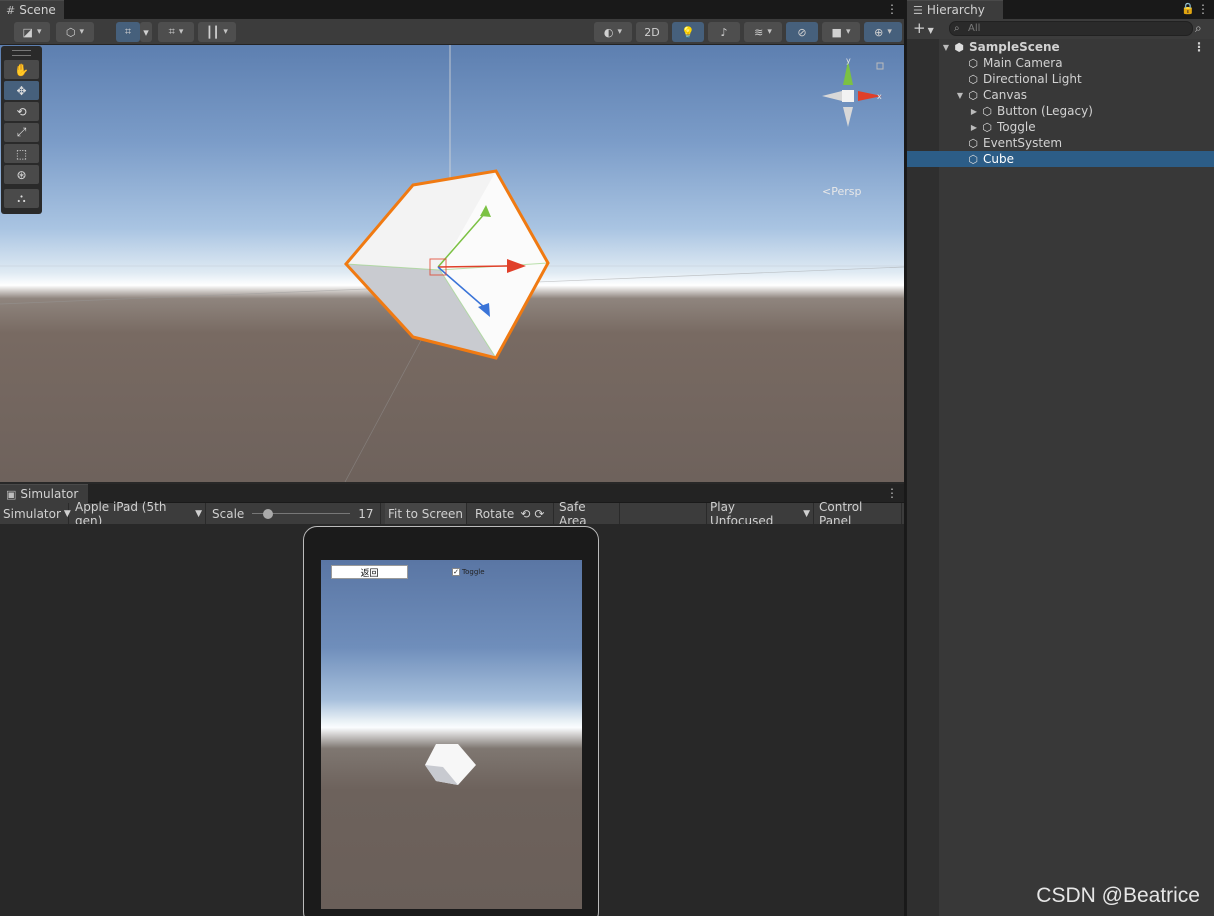 This screenshot has height=916, width=1214. I want to click on view-dropdown-label: Simulator, so click(32, 514).